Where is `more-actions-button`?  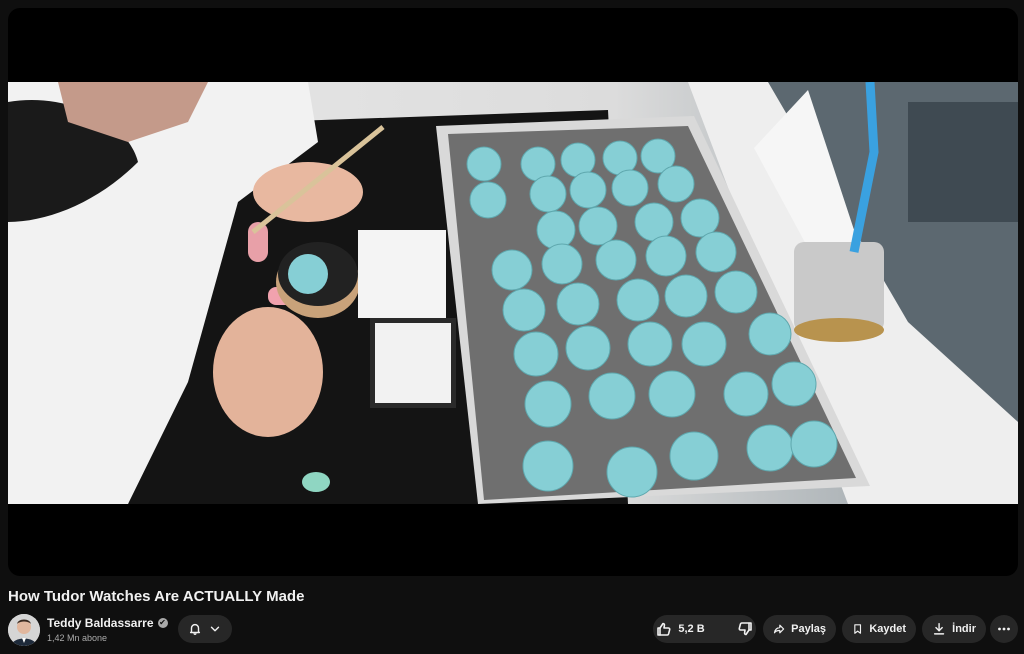
more-actions-button is located at coordinates (1004, 629).